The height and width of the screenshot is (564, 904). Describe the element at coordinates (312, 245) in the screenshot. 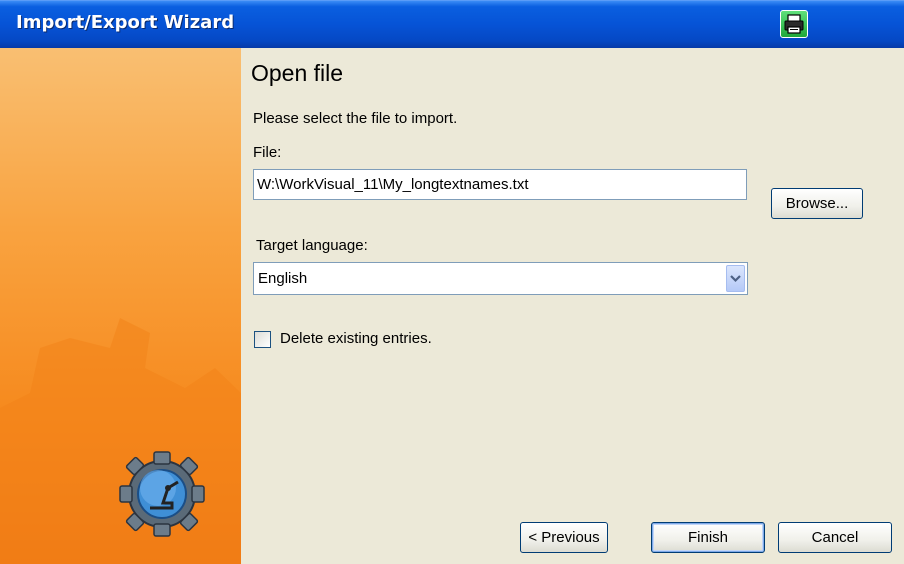

I see `target-language-label: Target language:` at that location.